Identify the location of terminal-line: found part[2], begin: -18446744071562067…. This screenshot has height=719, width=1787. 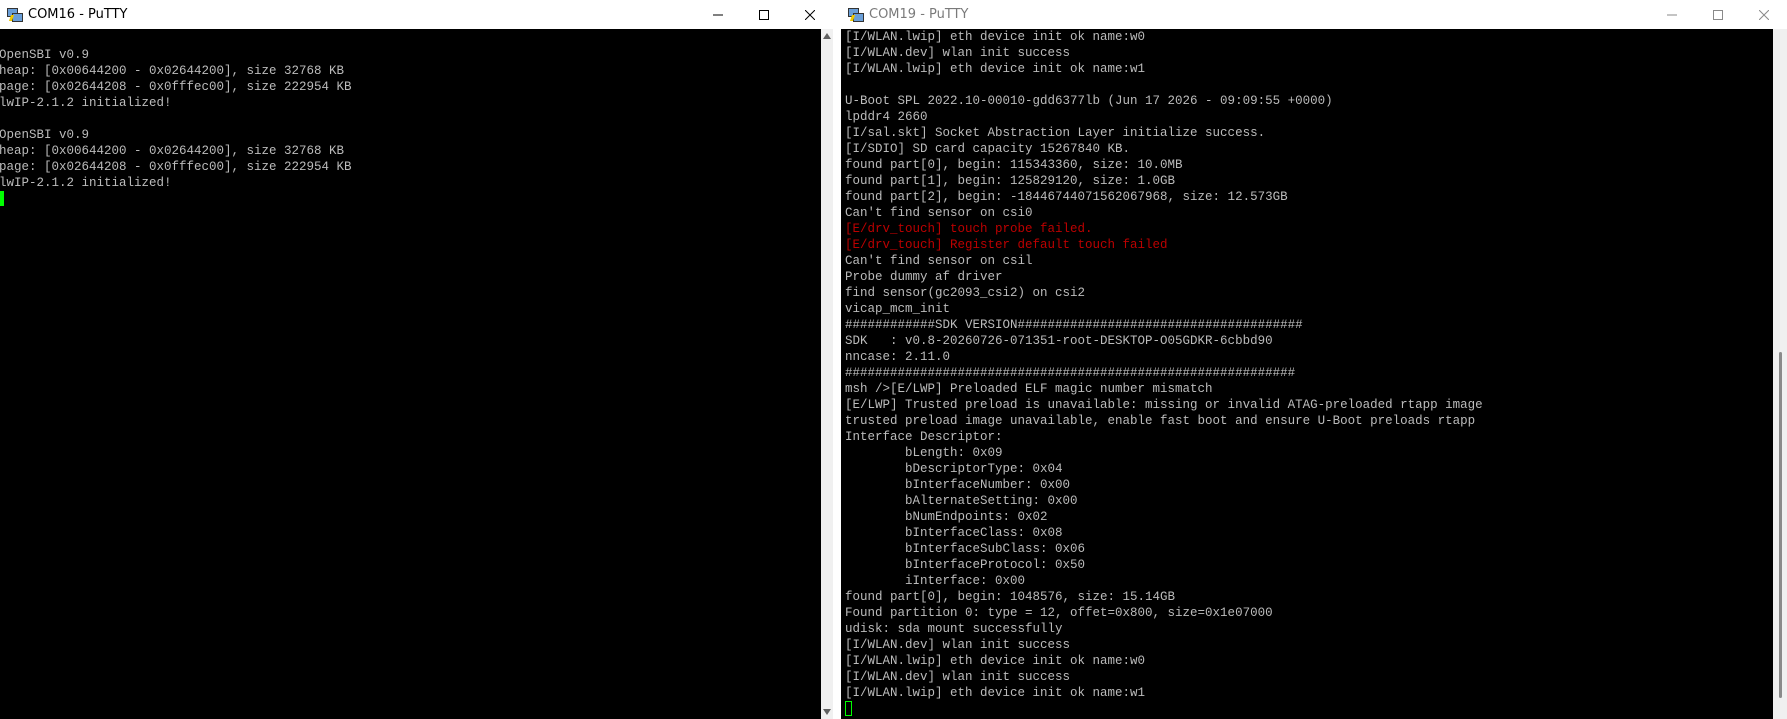
(1066, 197).